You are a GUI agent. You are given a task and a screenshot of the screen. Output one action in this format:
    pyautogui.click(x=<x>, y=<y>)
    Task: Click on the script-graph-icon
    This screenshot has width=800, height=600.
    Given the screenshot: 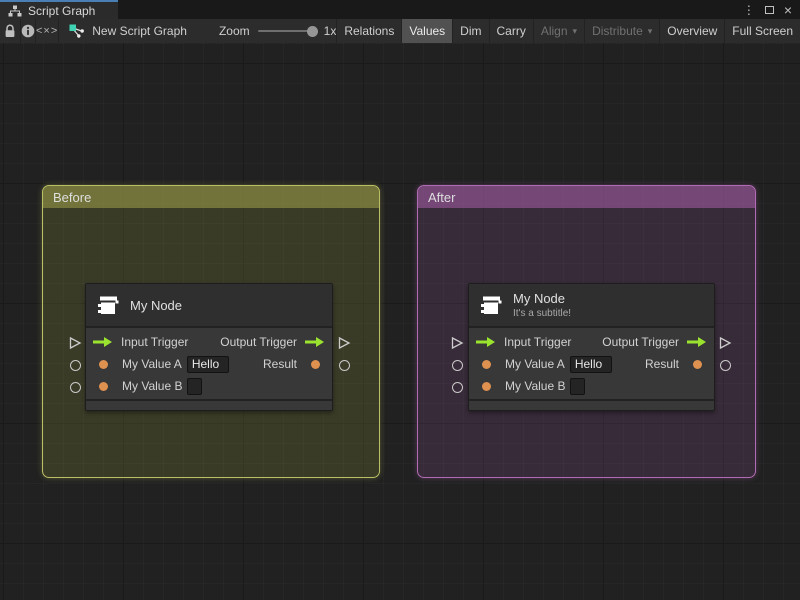 What is the action you would take?
    pyautogui.click(x=77, y=31)
    